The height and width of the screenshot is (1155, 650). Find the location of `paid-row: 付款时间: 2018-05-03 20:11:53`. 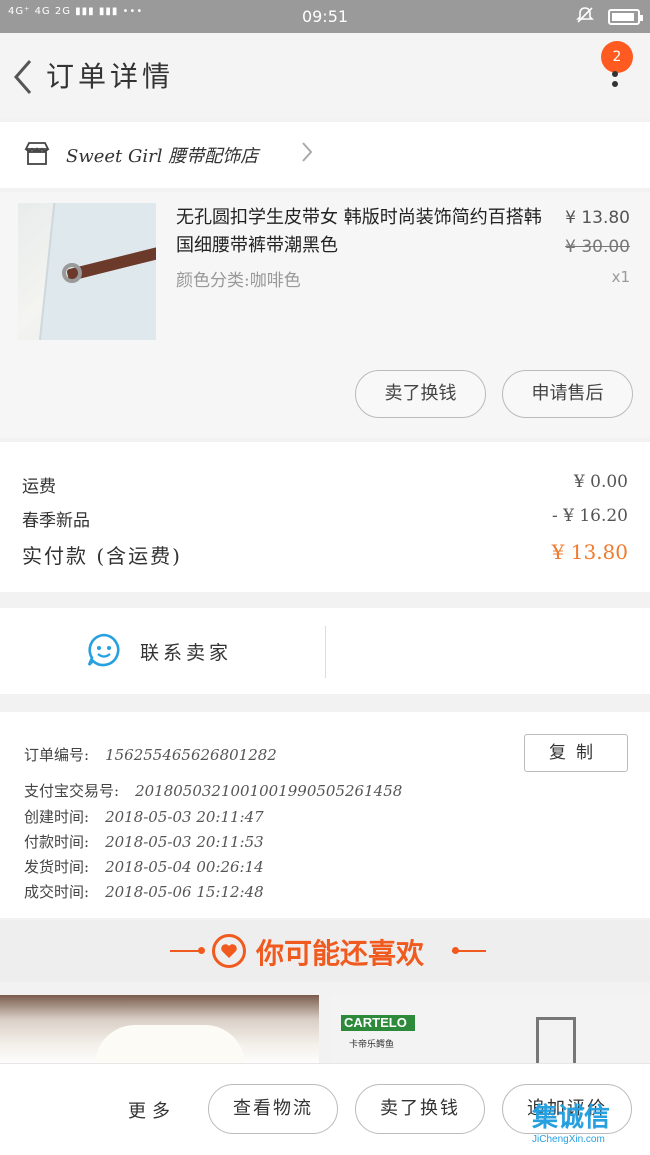

paid-row: 付款时间: 2018-05-03 20:11:53 is located at coordinates (144, 841).